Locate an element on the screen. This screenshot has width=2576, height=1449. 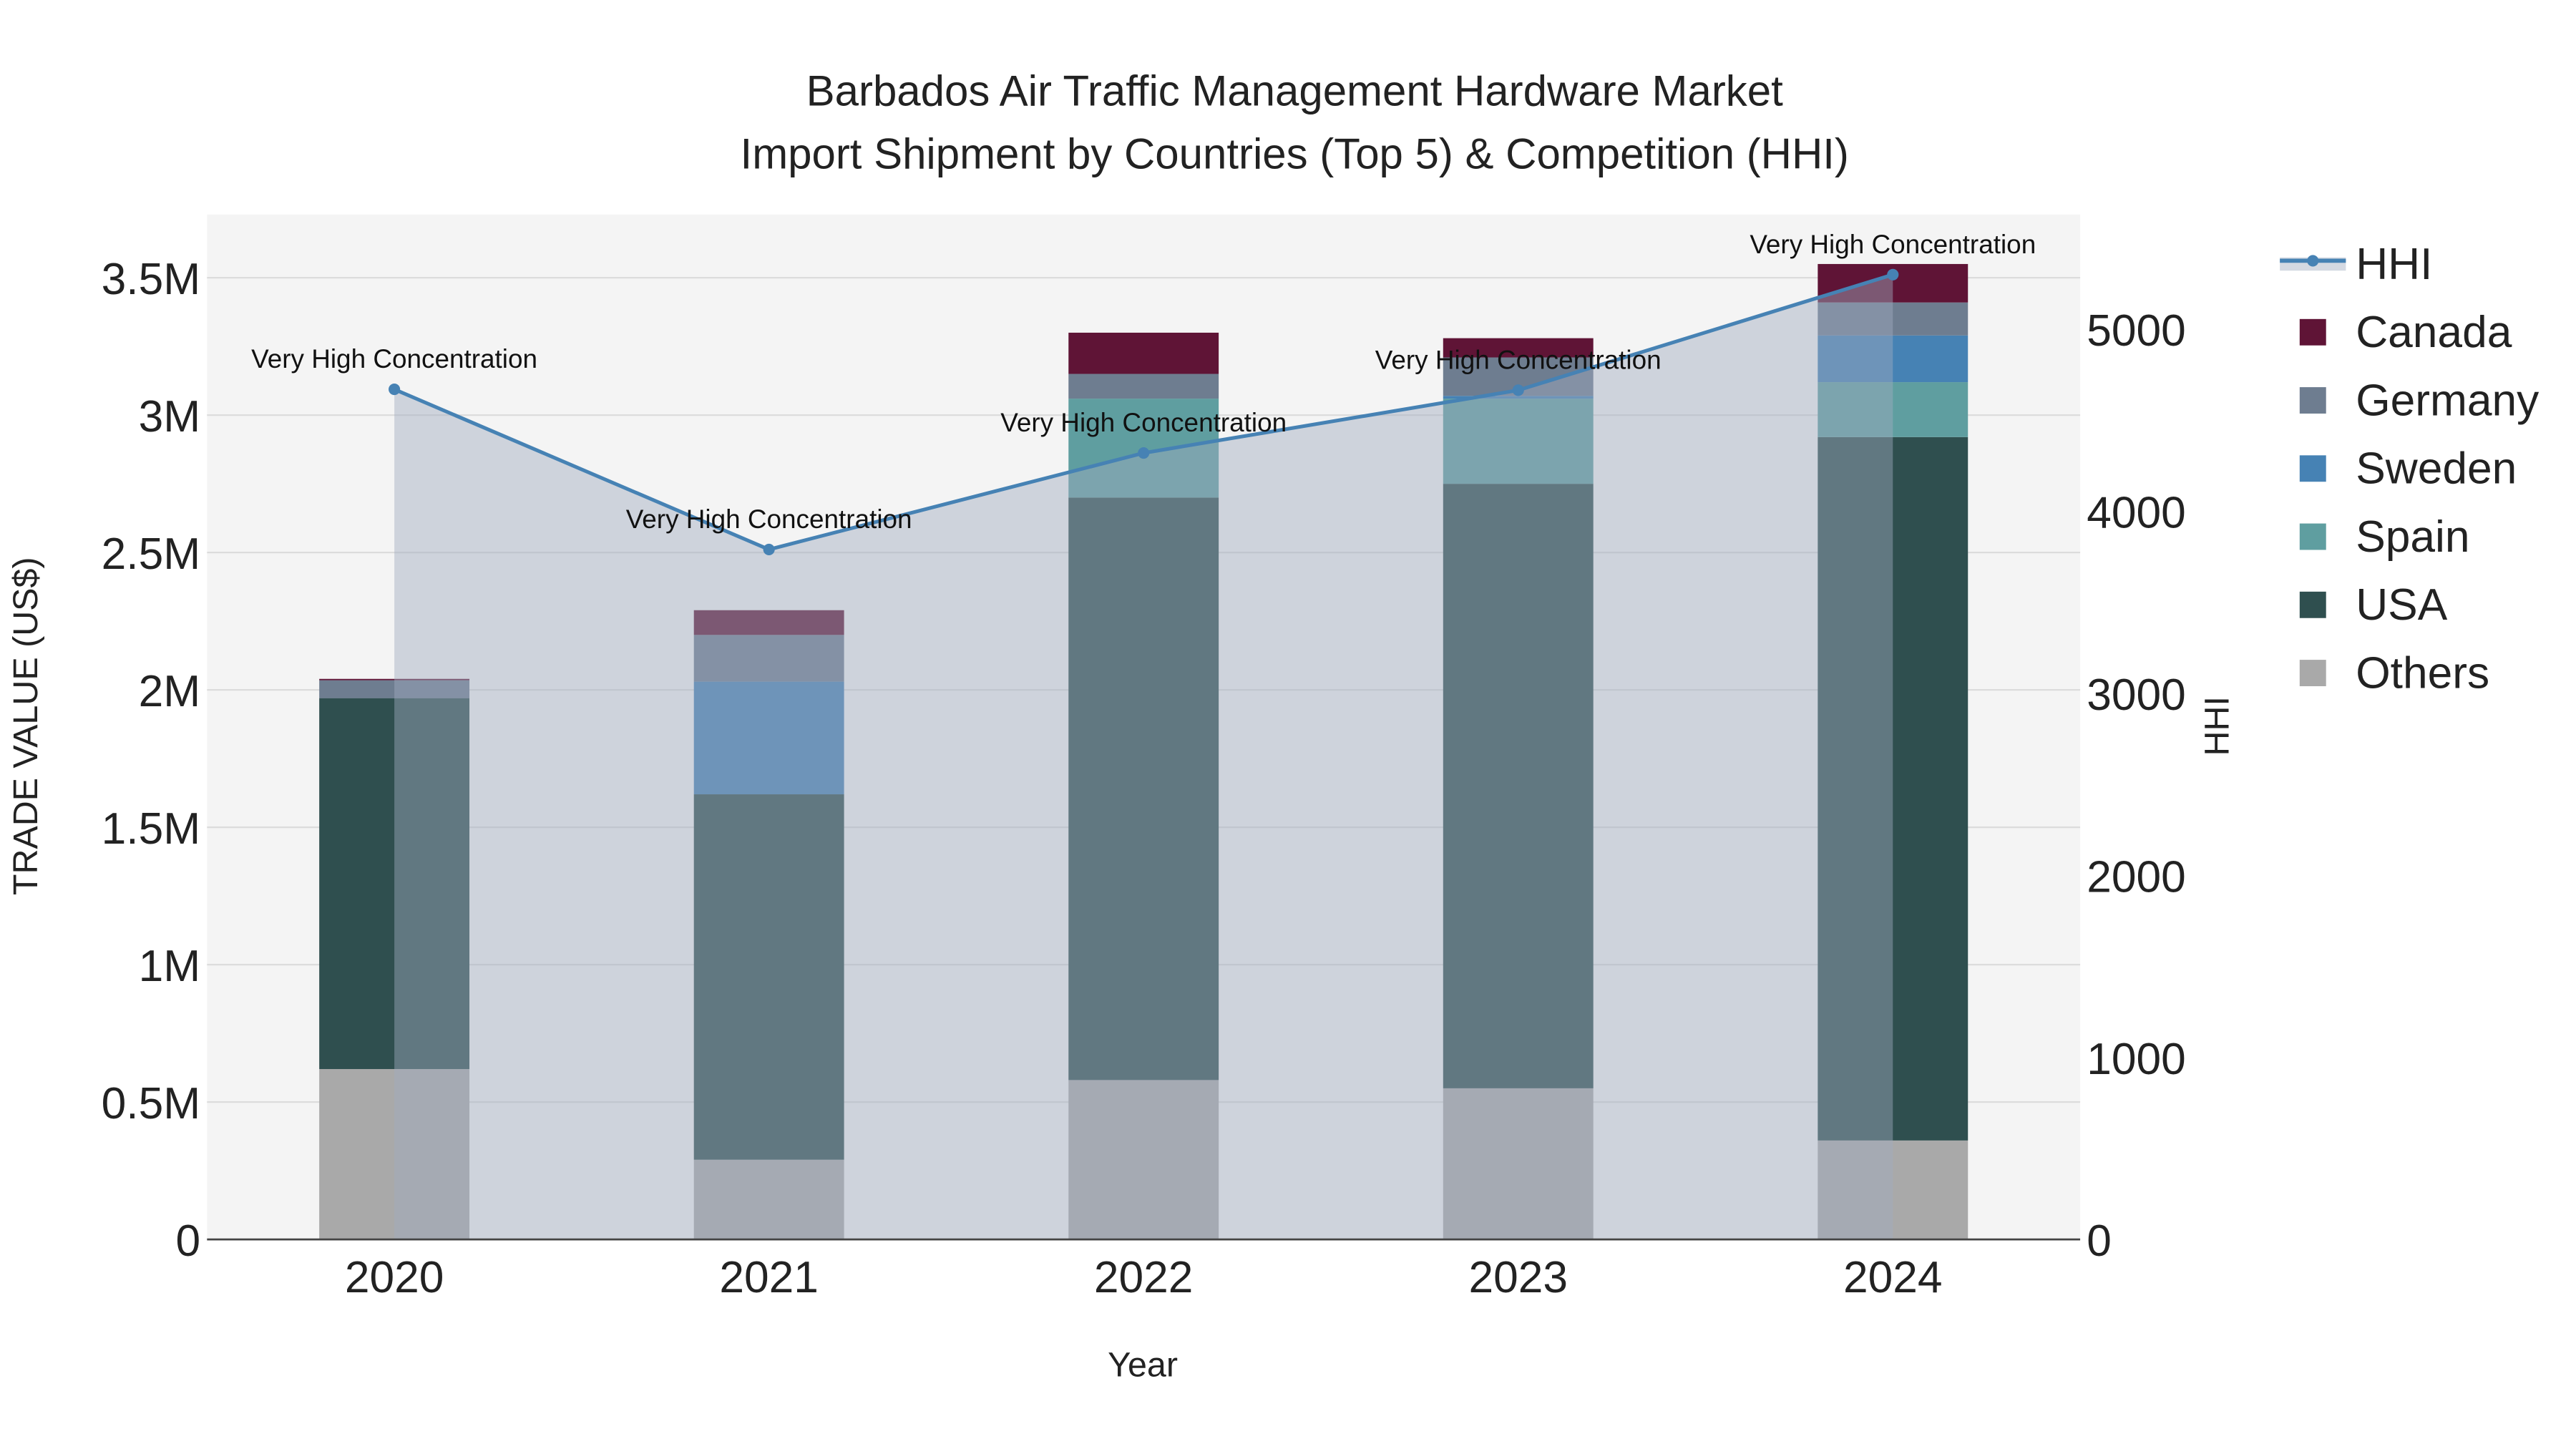
hhi-point-2024 is located at coordinates (1893, 274).